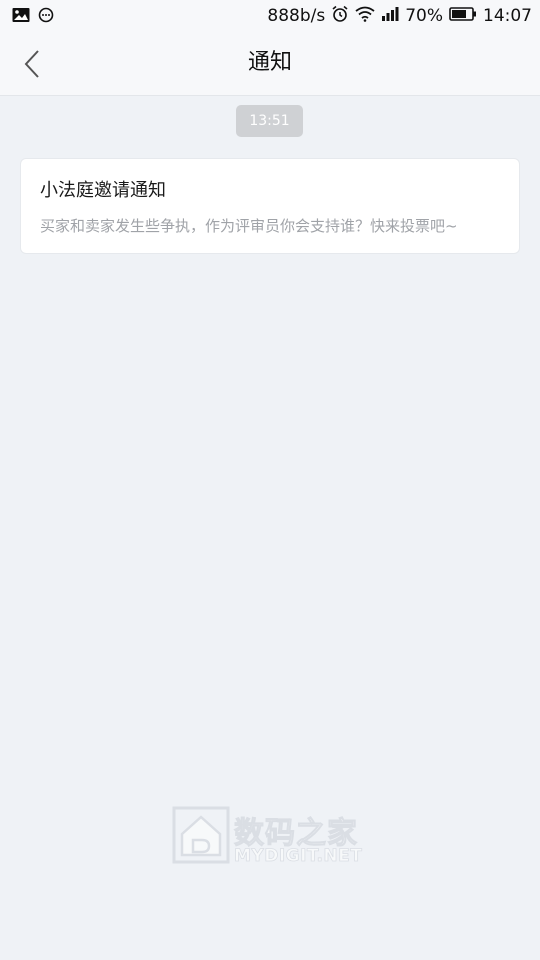 The image size is (540, 960). Describe the element at coordinates (365, 16) in the screenshot. I see `wifi-icon` at that location.